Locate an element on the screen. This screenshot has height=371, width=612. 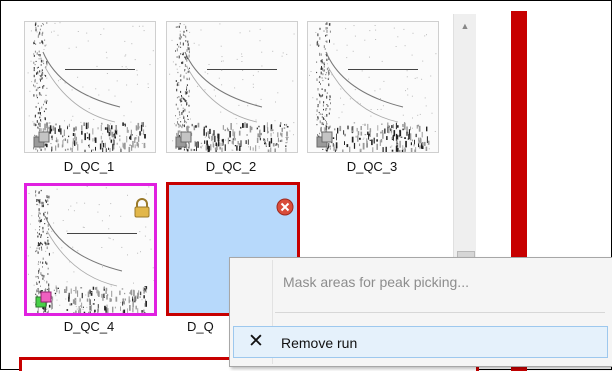
run-label-3: D_QC_3 is located at coordinates (372, 166).